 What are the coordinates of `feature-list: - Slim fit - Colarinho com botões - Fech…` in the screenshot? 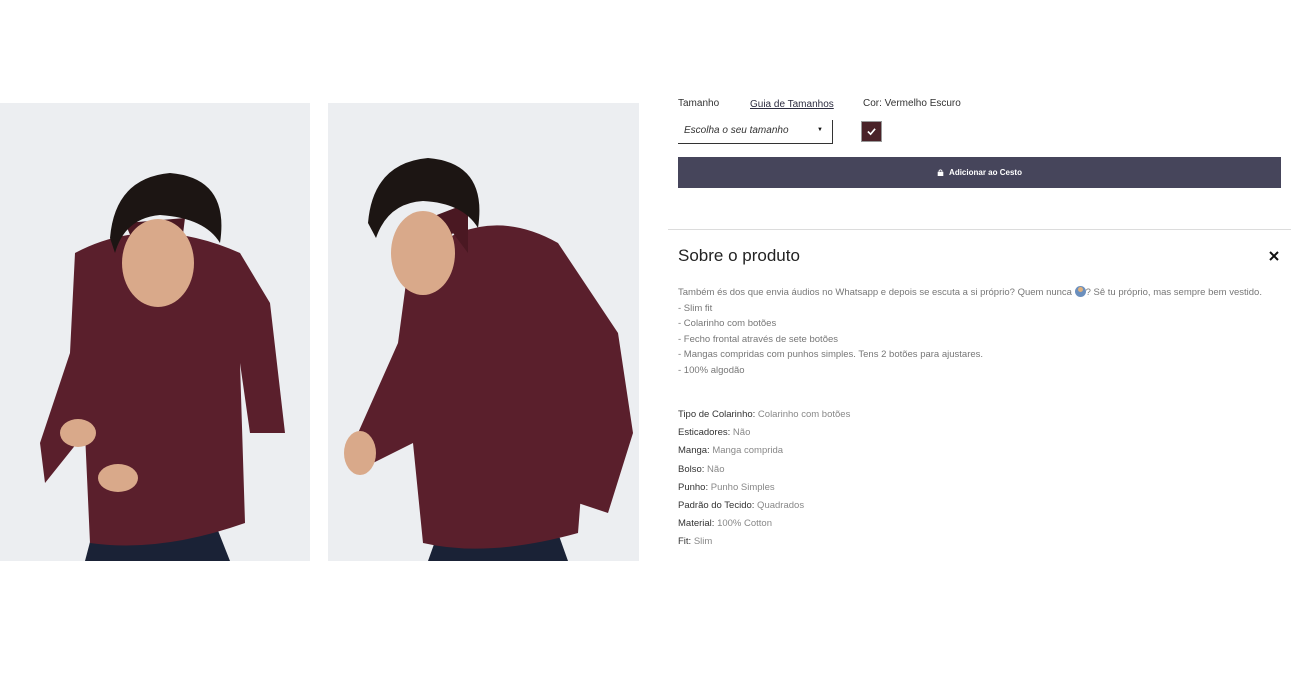 It's located at (980, 340).